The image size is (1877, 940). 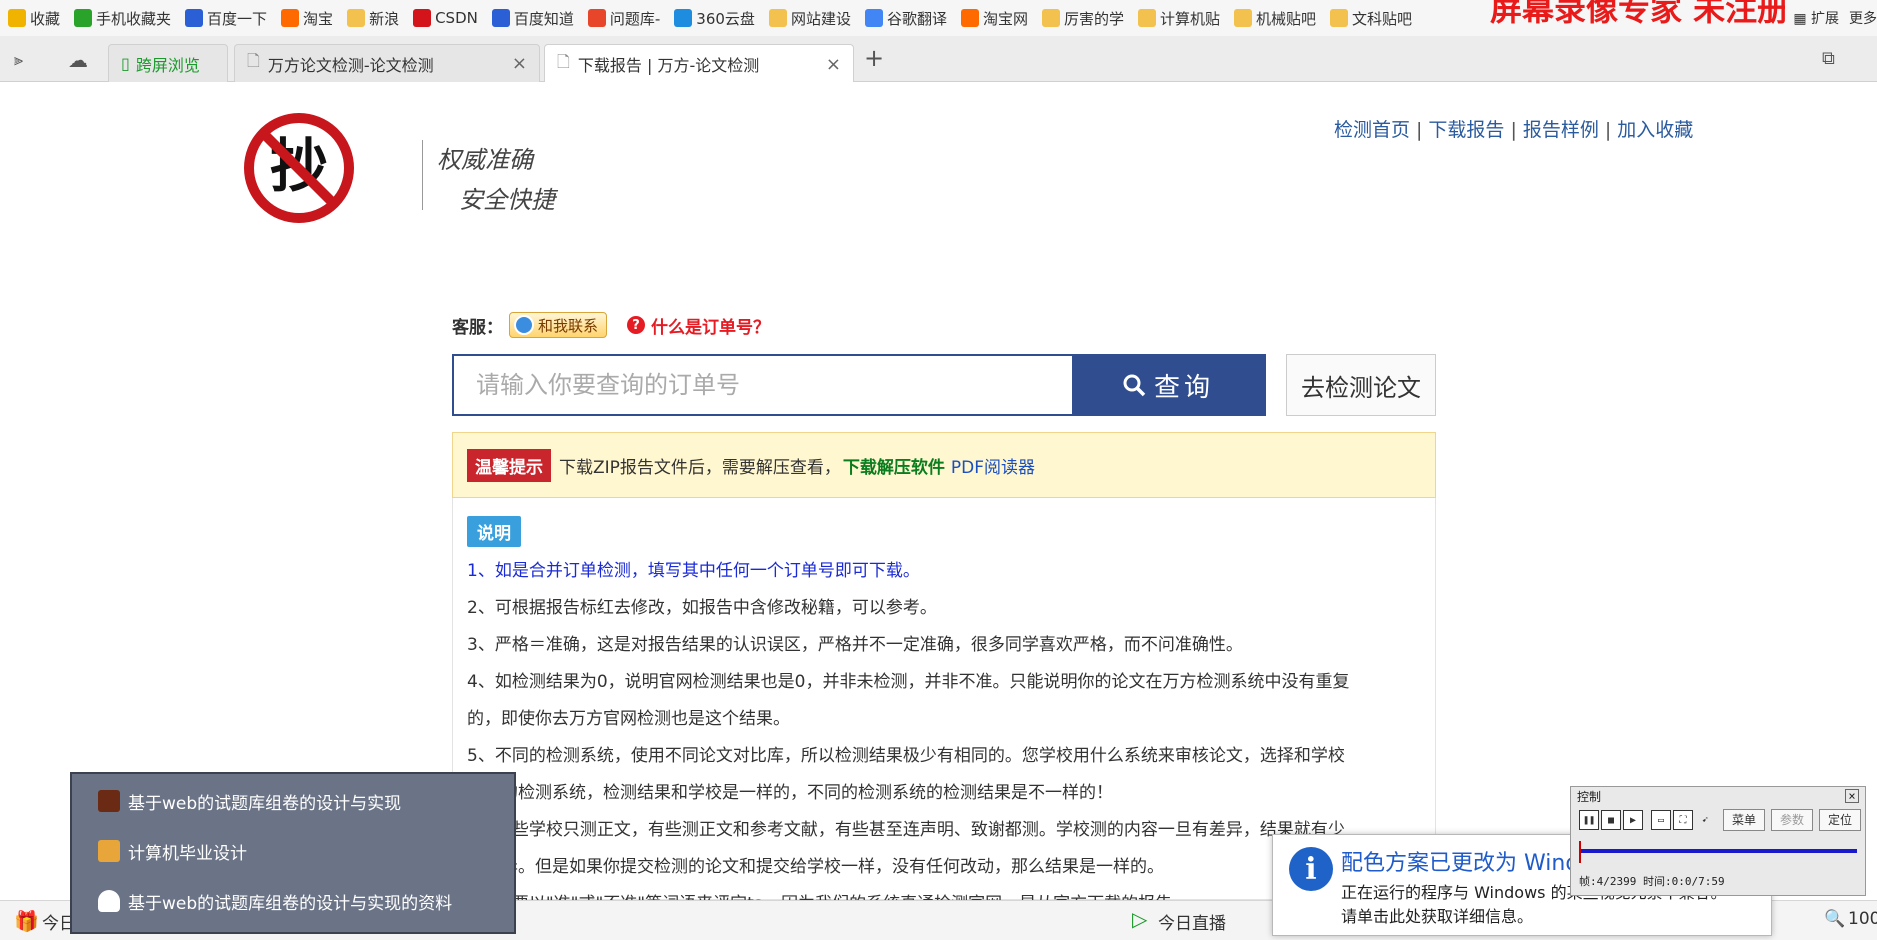 I want to click on tab-list-icon: ⧉, so click(x=1828, y=58).